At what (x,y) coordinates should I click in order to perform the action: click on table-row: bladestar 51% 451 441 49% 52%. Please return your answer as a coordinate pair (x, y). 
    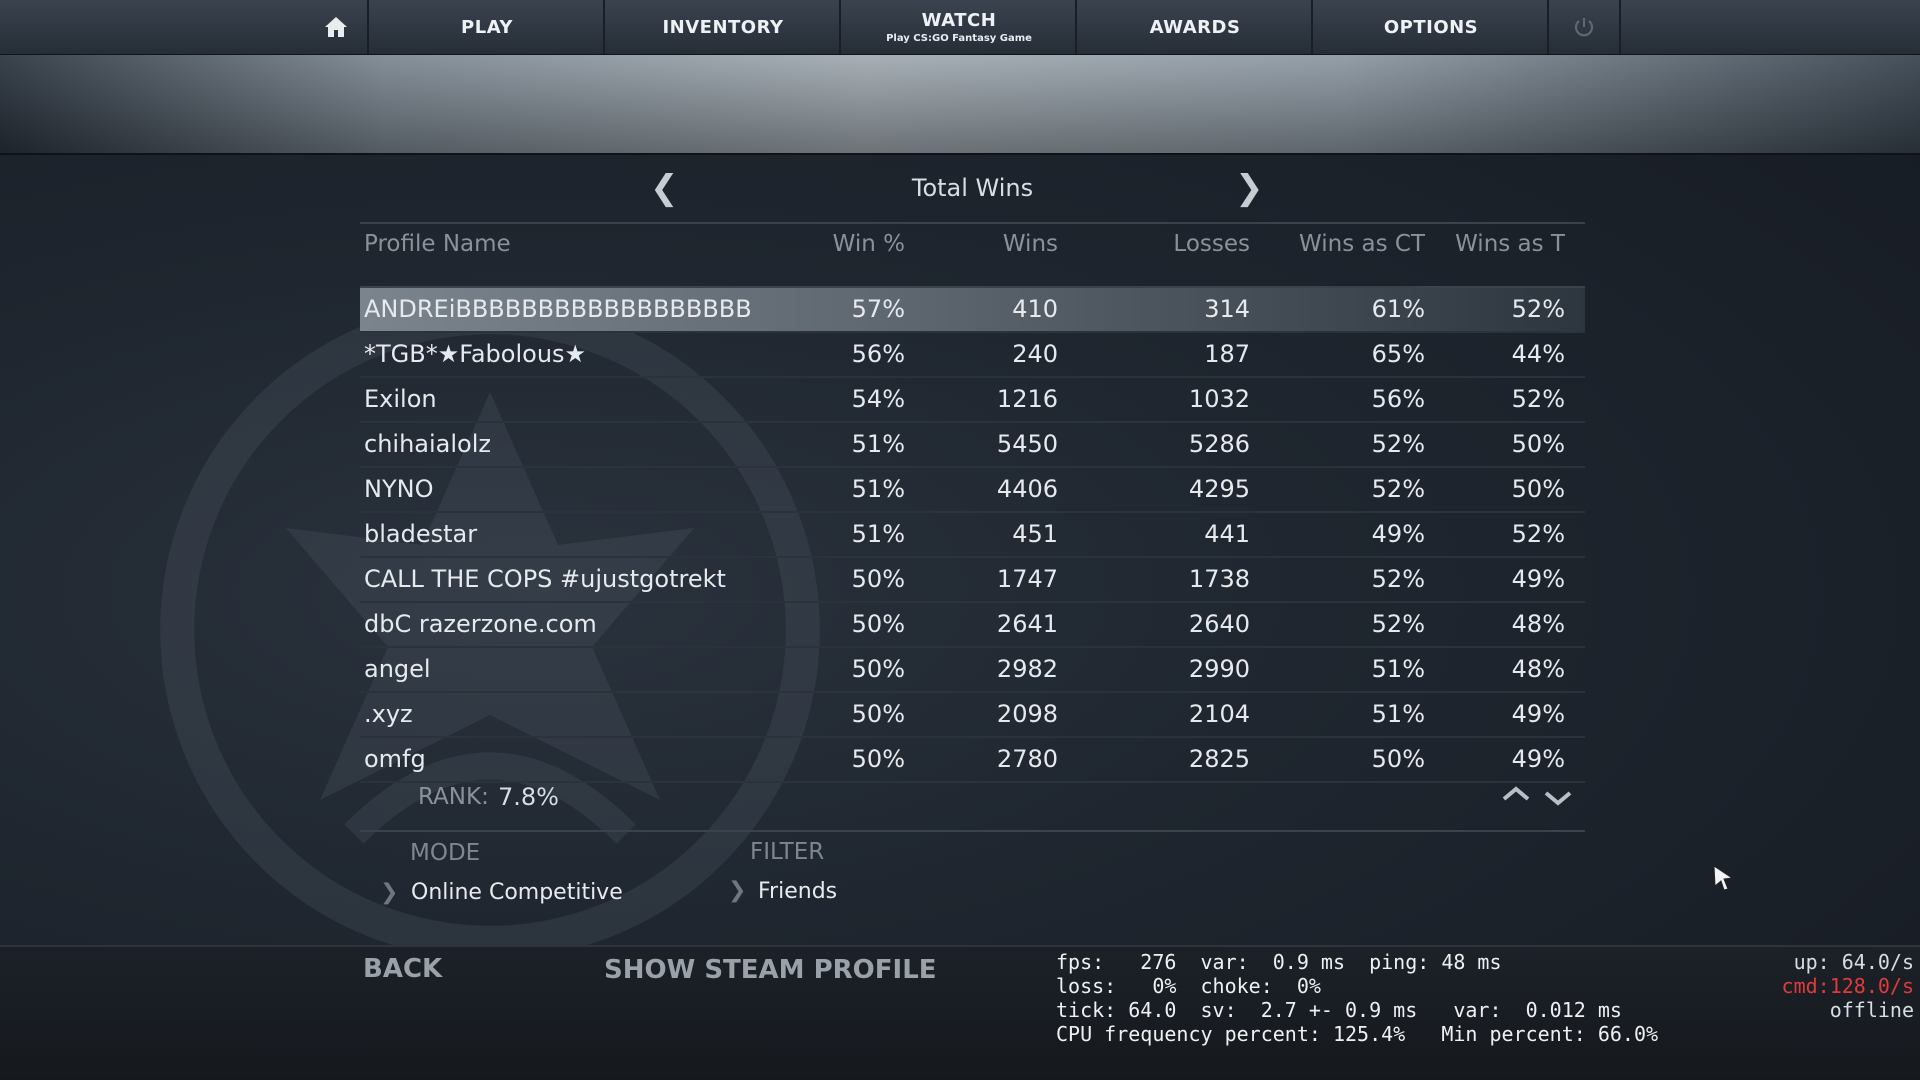
    Looking at the image, I should click on (972, 535).